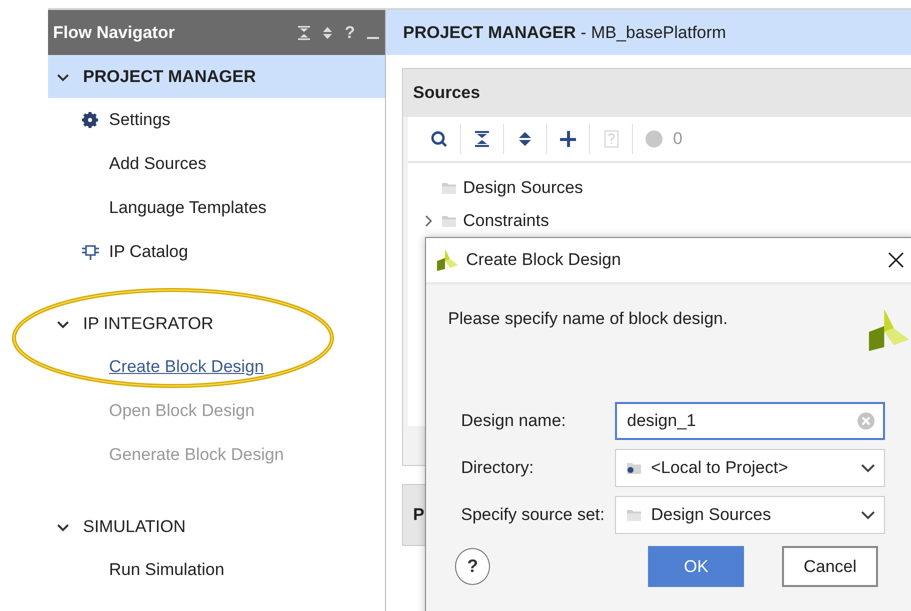  What do you see at coordinates (568, 139) in the screenshot?
I see `add-icon` at bounding box center [568, 139].